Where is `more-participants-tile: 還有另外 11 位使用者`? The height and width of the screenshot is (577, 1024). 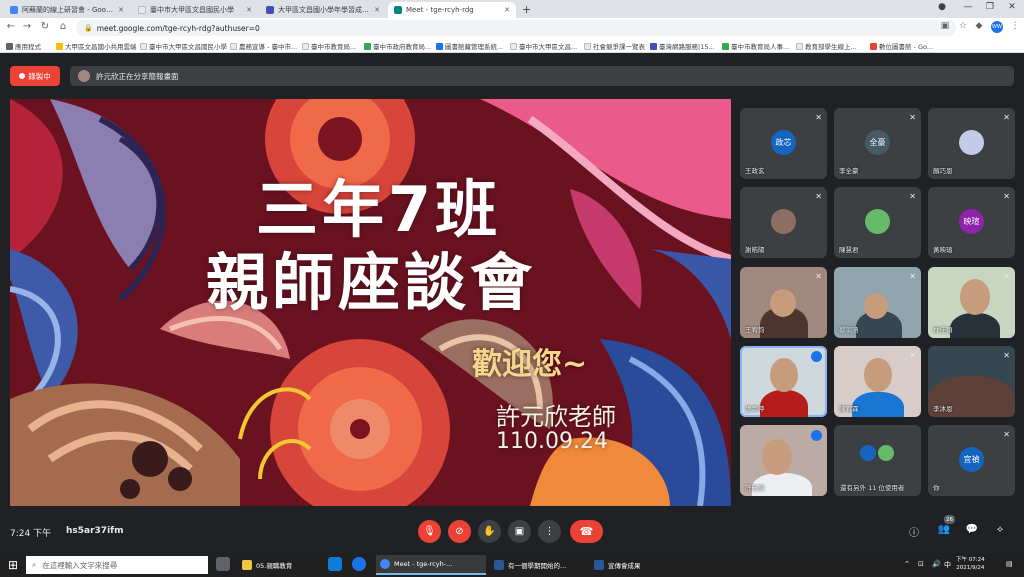 more-participants-tile: 還有另外 11 位使用者 is located at coordinates (877, 460).